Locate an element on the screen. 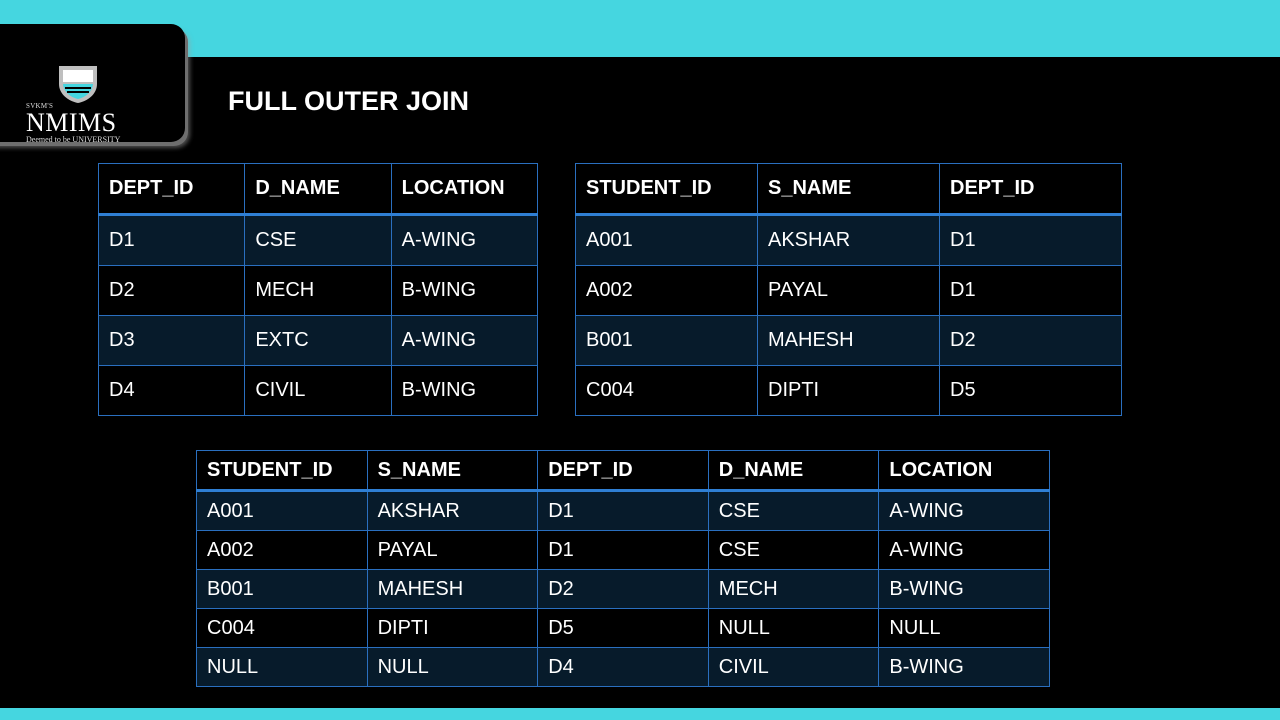 This screenshot has width=1280, height=720. logo-nmims-text: NMIMS is located at coordinates (71, 122).